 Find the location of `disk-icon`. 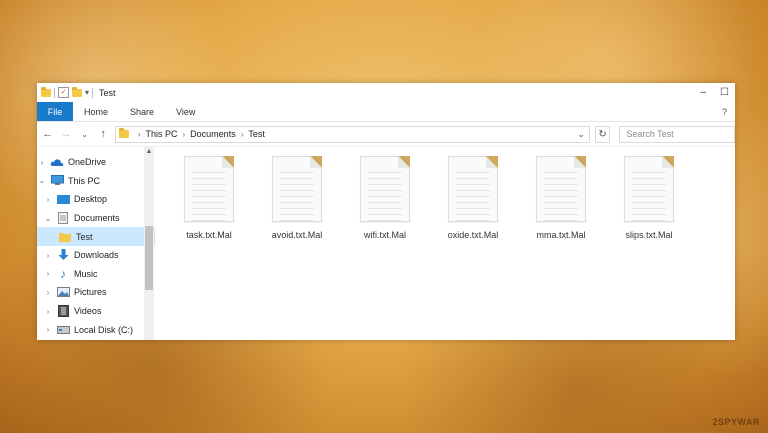

disk-icon is located at coordinates (63, 329).